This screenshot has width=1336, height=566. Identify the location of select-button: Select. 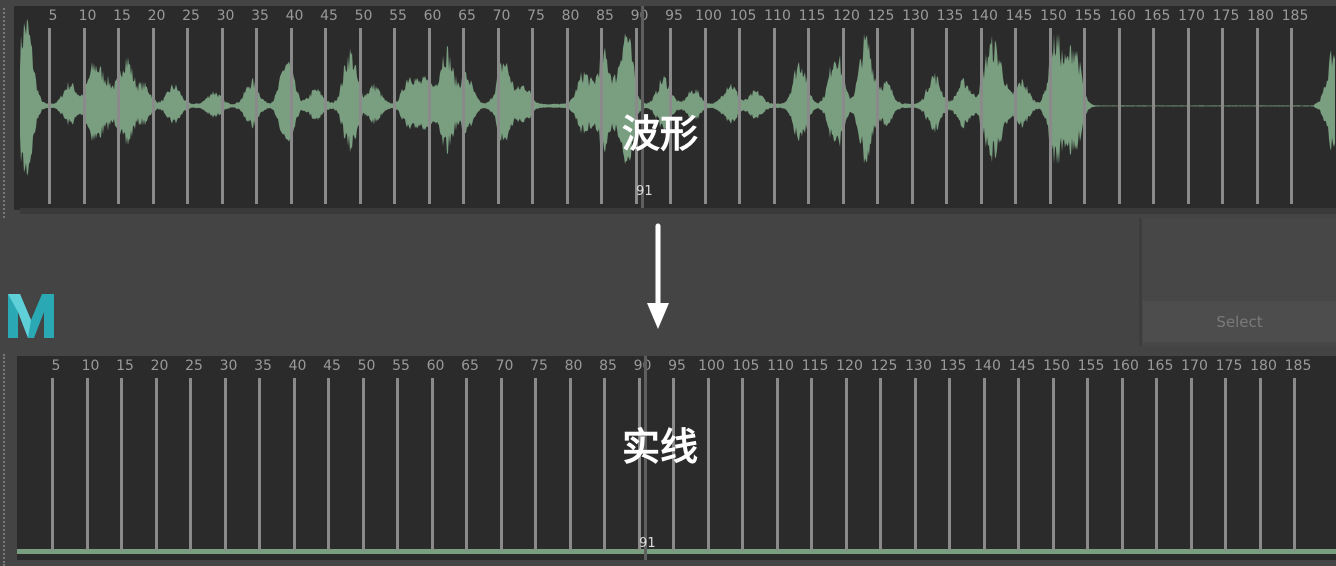
(1239, 321).